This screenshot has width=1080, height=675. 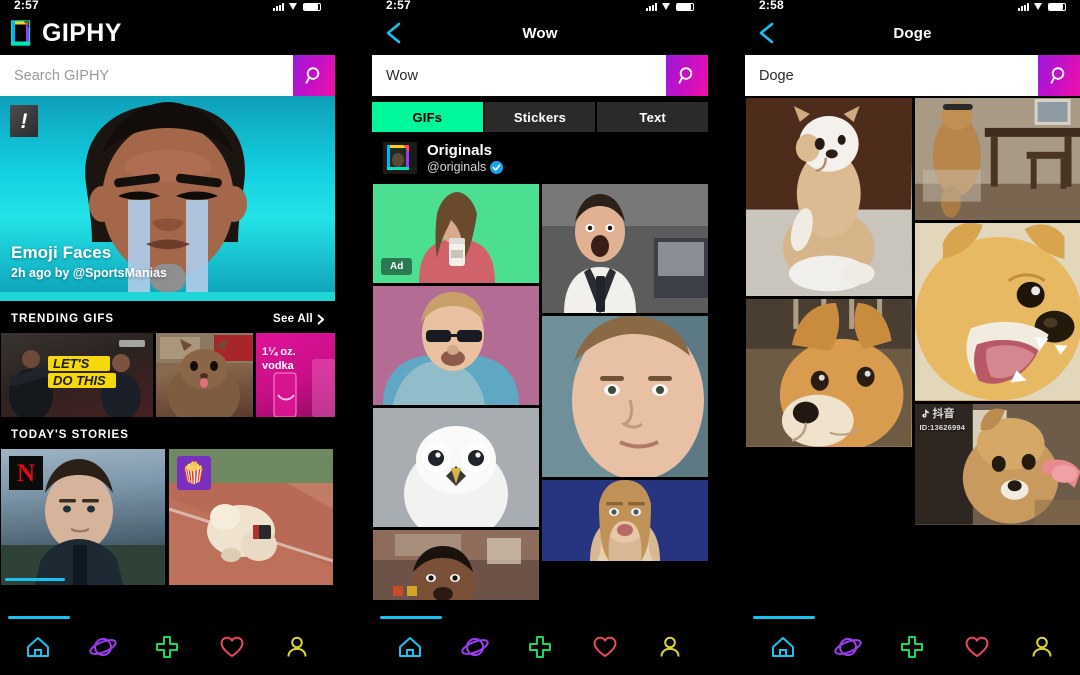 I want to click on search-icon, so click(x=1057, y=75).